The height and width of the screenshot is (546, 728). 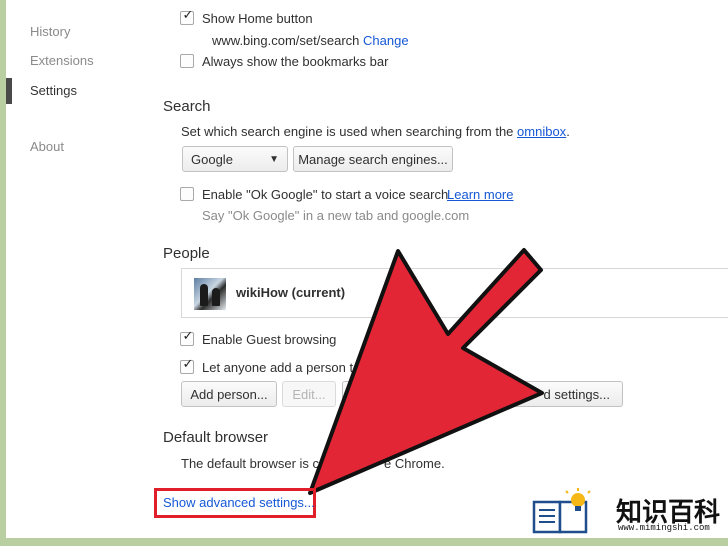 I want to click on change-home-link: Change, so click(x=386, y=40).